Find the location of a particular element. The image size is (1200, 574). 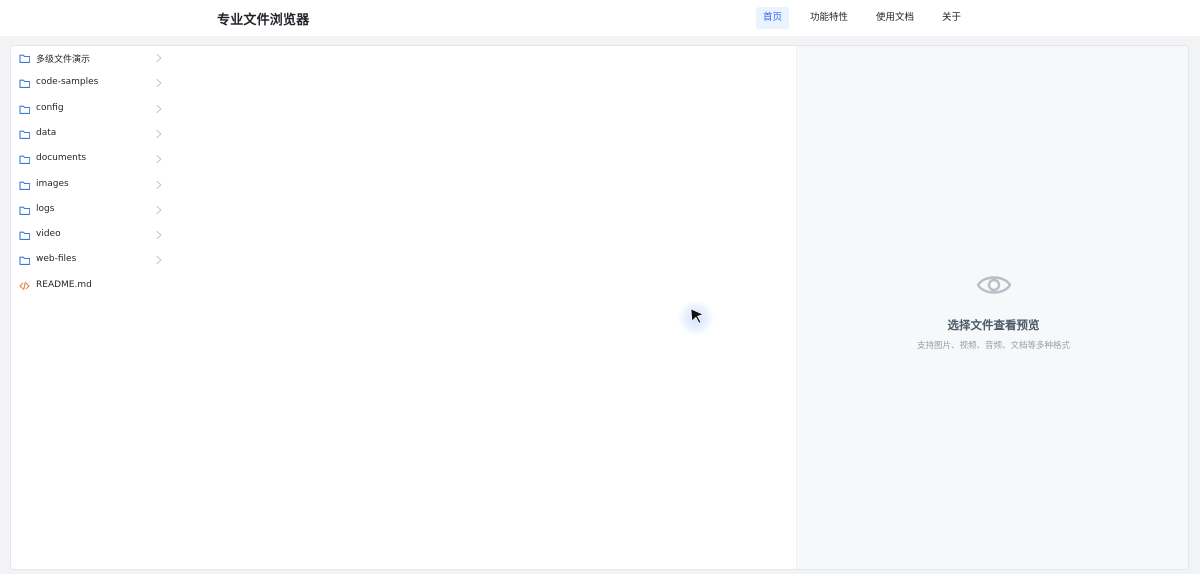

tree-item-label: README.md is located at coordinates (64, 284).